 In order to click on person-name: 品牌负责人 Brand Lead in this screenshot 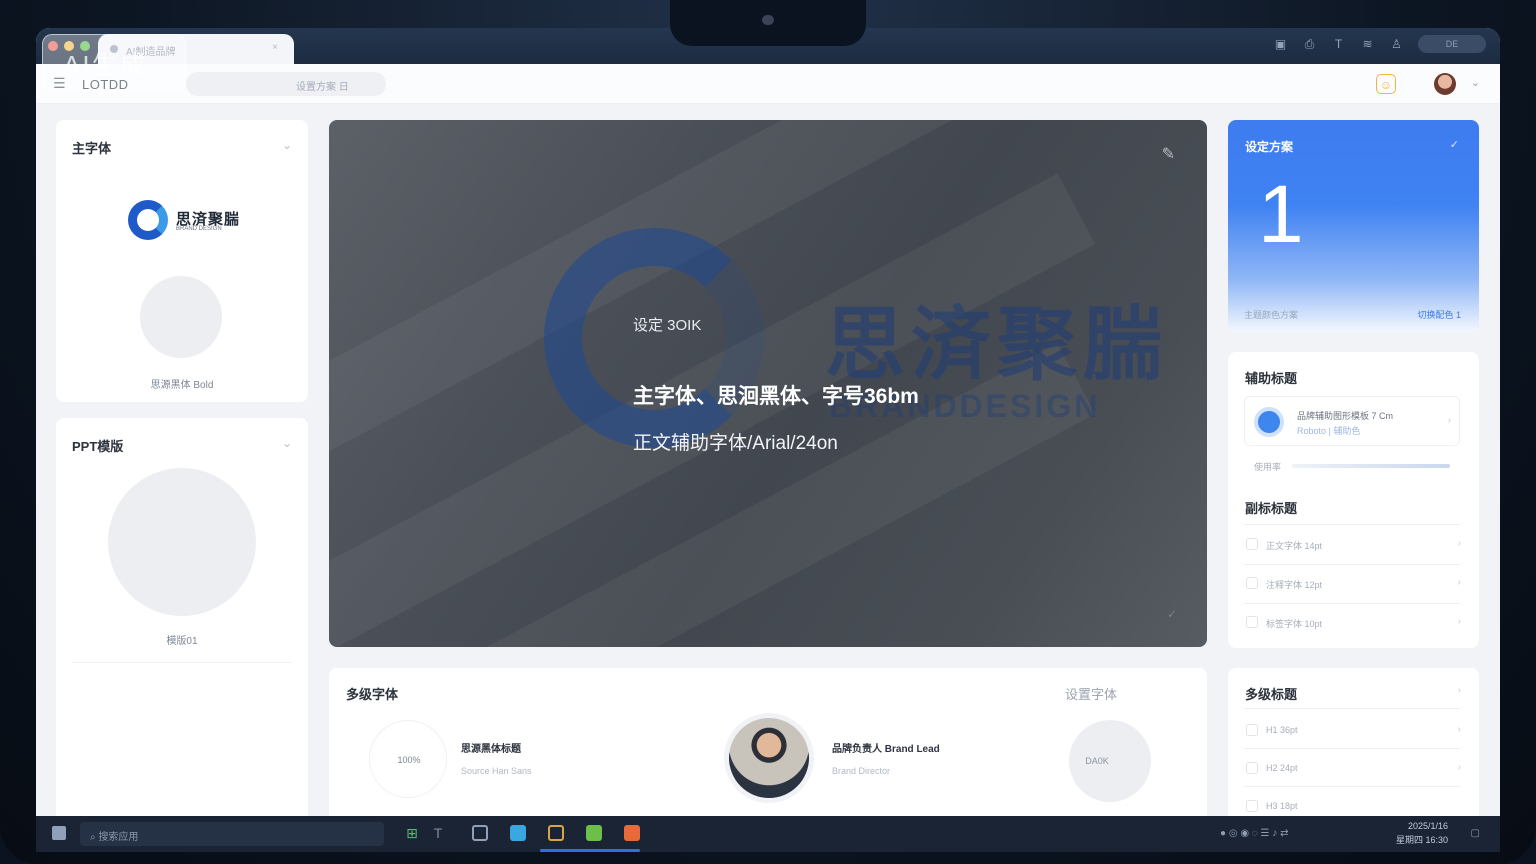, I will do `click(886, 749)`.